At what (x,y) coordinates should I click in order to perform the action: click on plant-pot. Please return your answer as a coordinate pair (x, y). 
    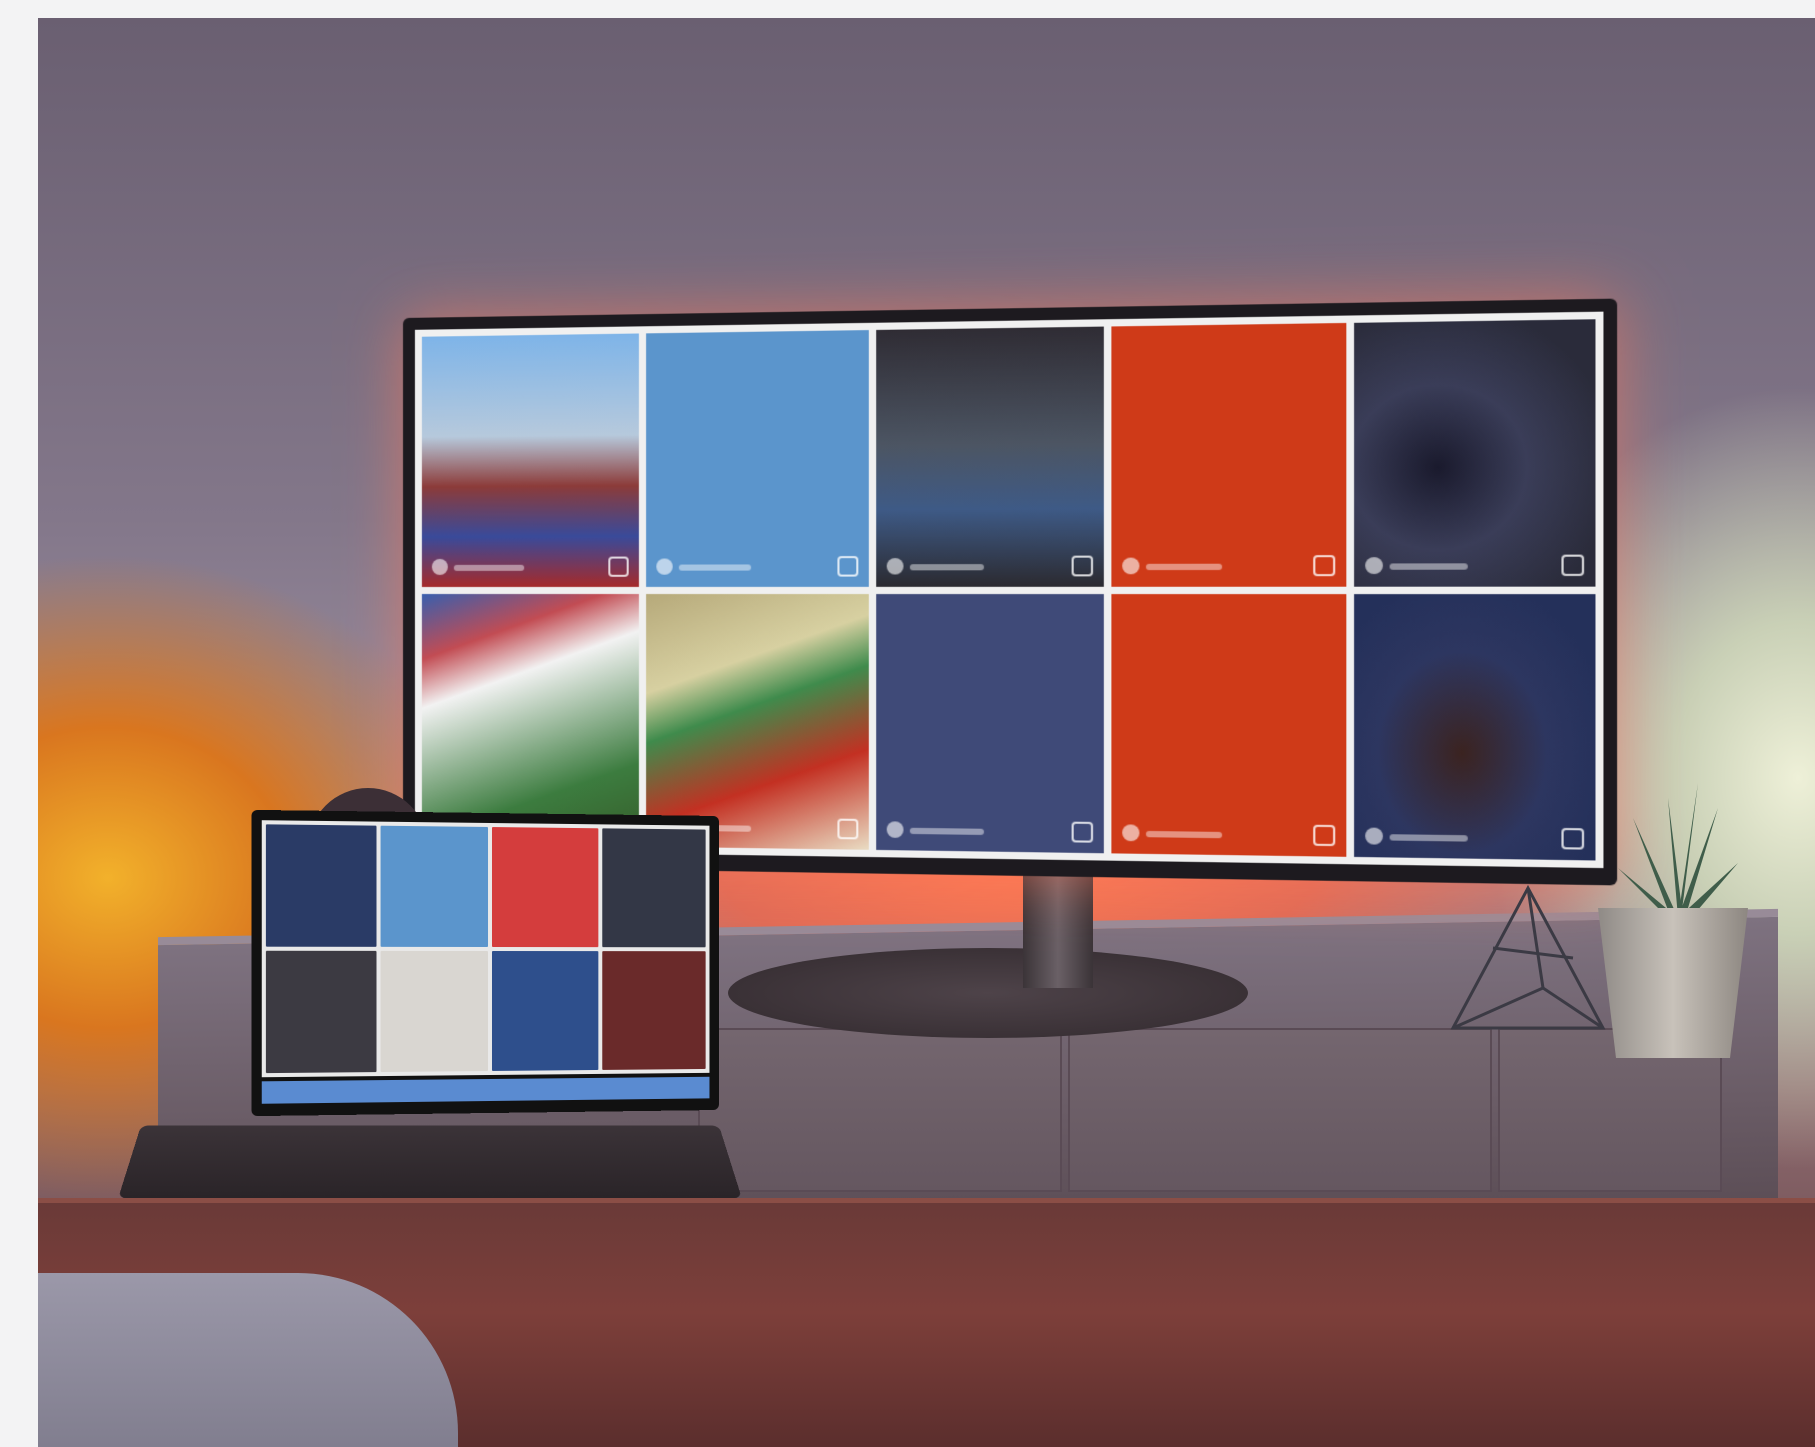
    Looking at the image, I should click on (1673, 983).